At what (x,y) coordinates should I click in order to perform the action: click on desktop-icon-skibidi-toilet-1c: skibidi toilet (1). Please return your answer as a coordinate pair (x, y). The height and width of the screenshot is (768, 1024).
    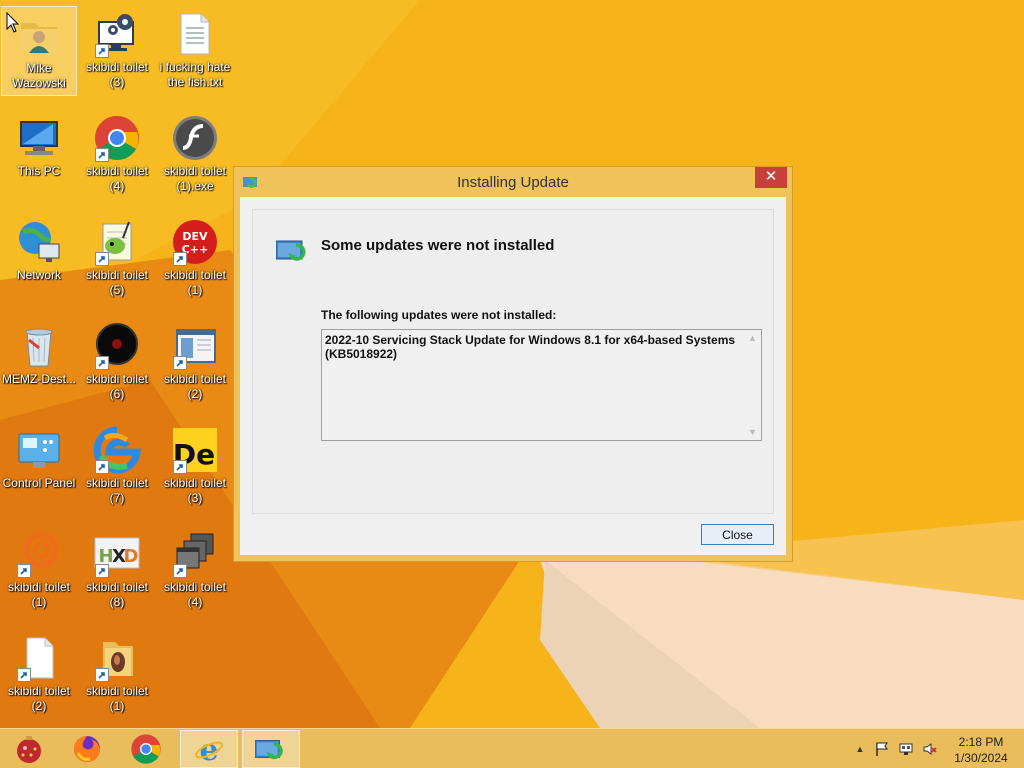
    Looking at the image, I should click on (117, 675).